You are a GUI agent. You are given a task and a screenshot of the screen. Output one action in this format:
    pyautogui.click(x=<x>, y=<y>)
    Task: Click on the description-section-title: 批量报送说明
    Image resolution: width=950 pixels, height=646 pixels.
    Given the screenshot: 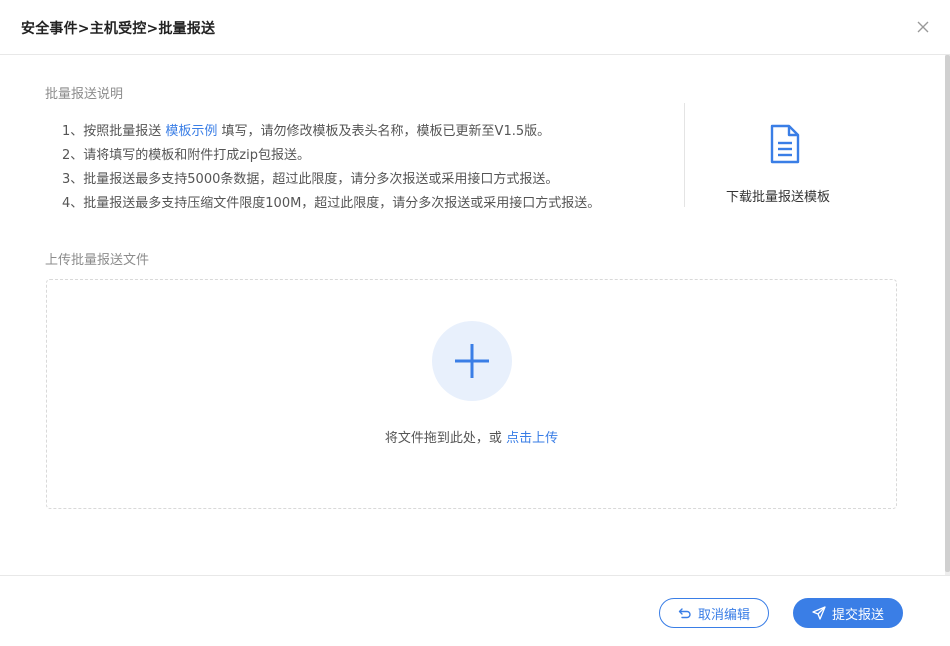 What is the action you would take?
    pyautogui.click(x=84, y=94)
    